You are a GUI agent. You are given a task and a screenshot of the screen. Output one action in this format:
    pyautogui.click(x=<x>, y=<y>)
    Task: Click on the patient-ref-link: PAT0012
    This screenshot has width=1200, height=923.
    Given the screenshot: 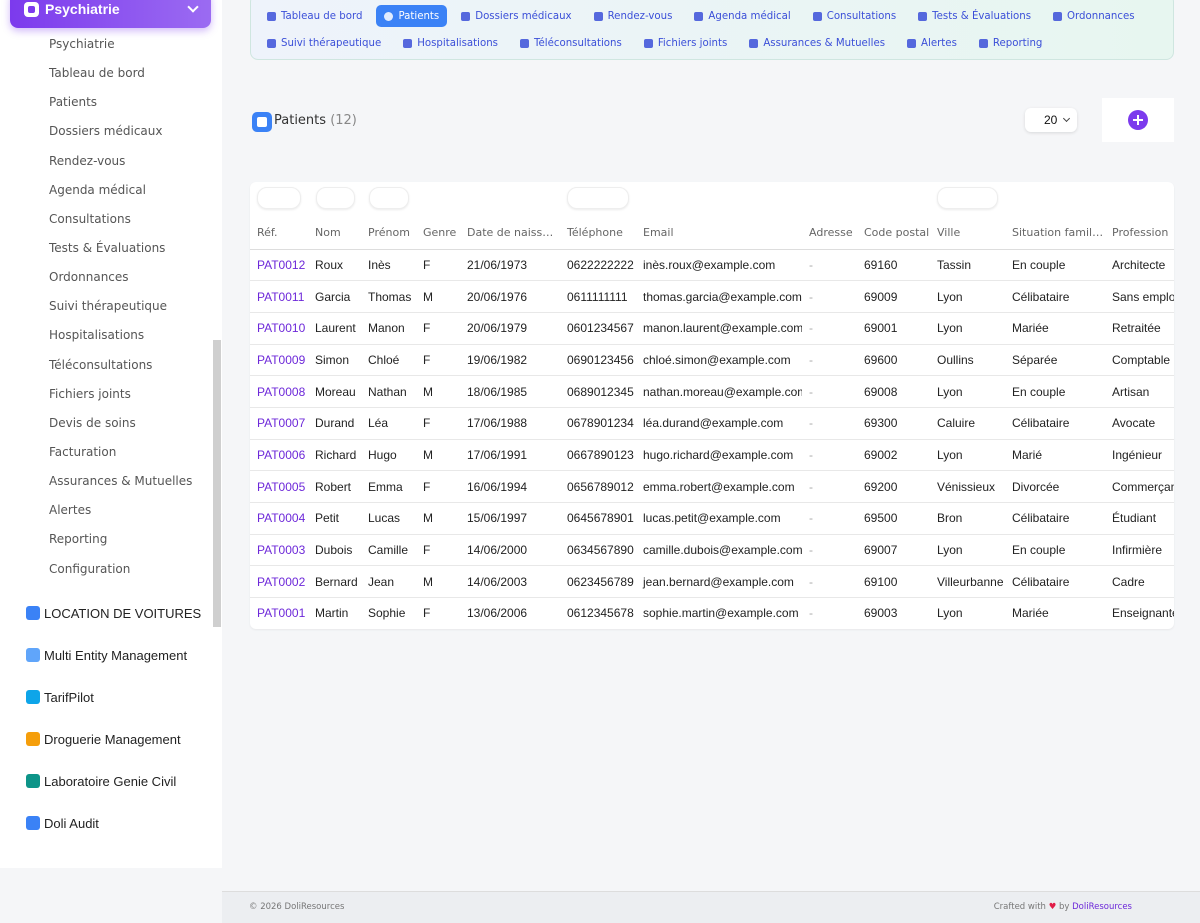 What is the action you would take?
    pyautogui.click(x=279, y=265)
    